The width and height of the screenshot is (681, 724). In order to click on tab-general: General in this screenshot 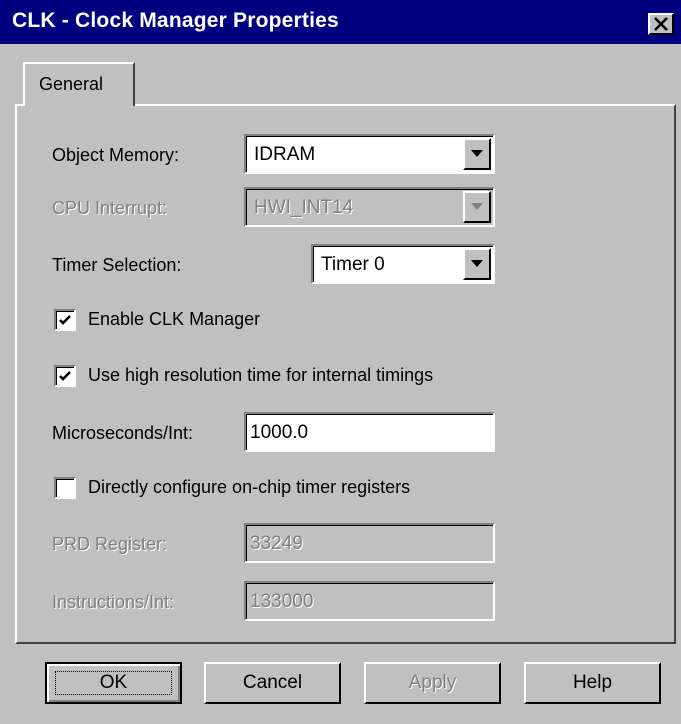, I will do `click(79, 84)`.